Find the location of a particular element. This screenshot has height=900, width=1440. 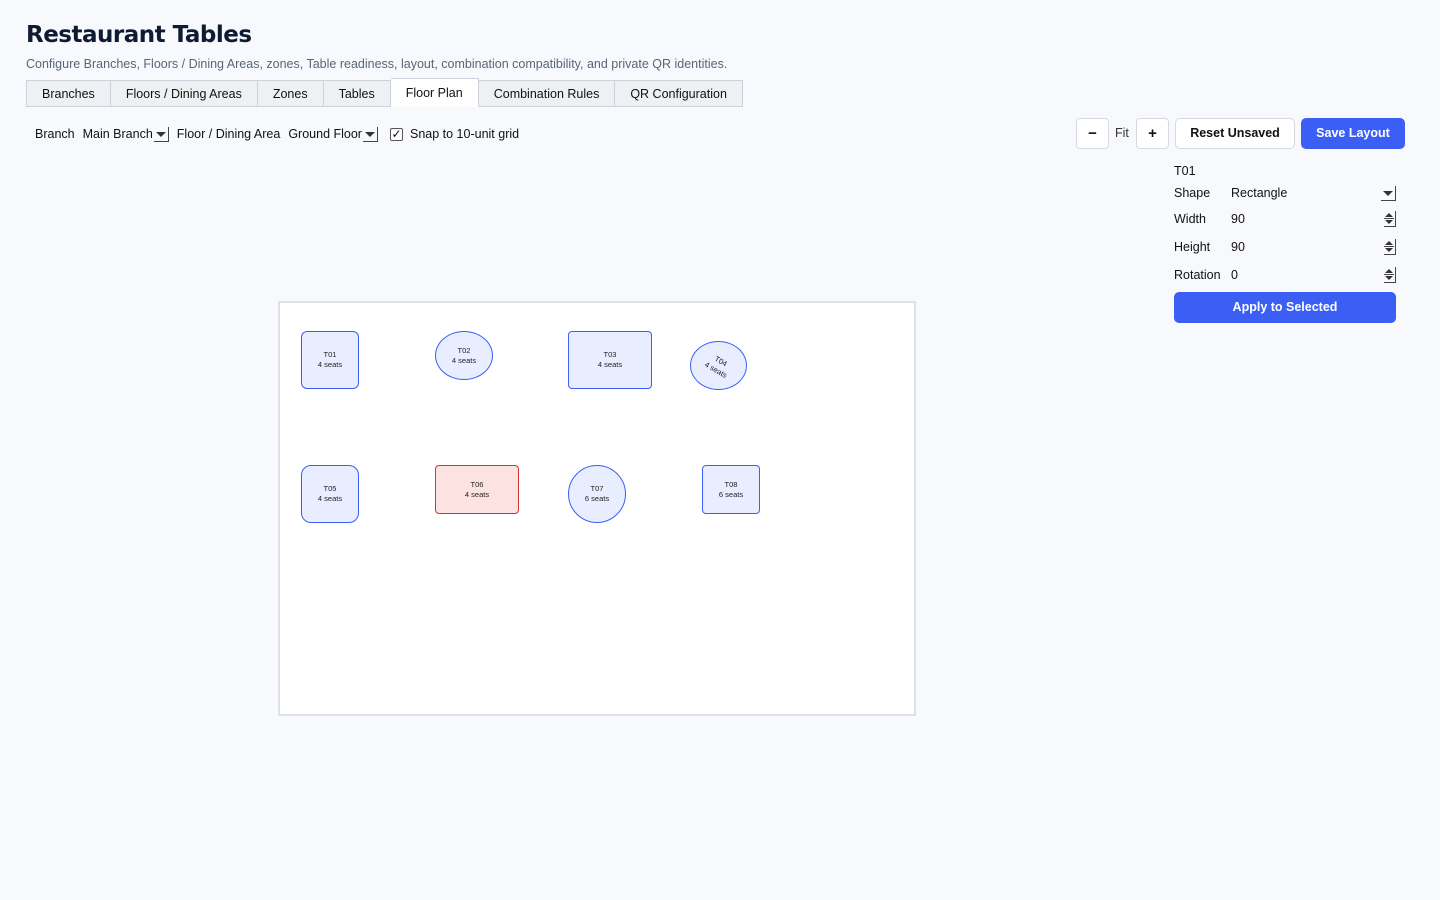

width-label: Width is located at coordinates (1190, 219).